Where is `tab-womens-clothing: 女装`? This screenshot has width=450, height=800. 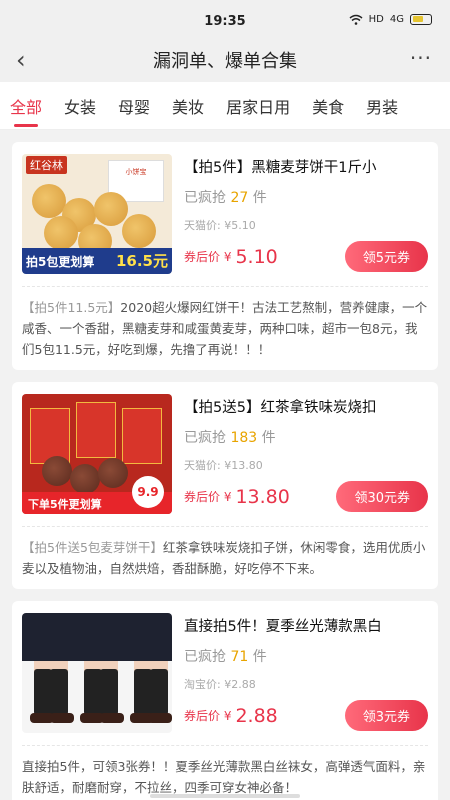 tab-womens-clothing: 女装 is located at coordinates (80, 106).